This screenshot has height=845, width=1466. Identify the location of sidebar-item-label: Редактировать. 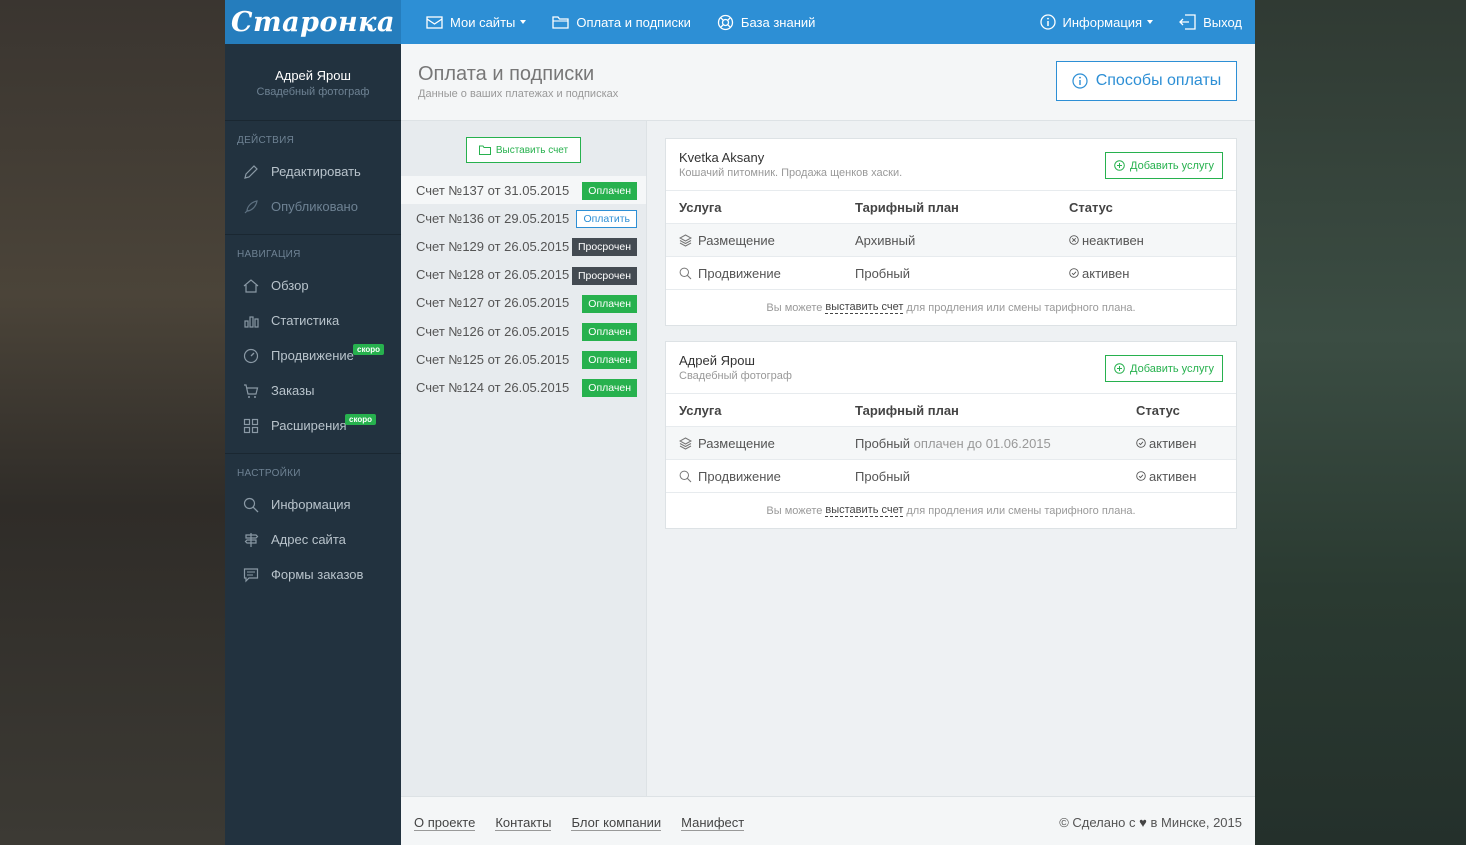
(316, 171).